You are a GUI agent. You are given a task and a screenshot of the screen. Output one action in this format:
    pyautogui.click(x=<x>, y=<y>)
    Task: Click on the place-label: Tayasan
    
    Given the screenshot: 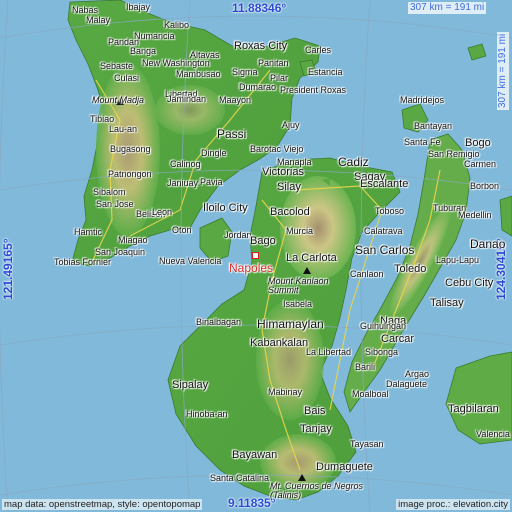 What is the action you would take?
    pyautogui.click(x=367, y=444)
    